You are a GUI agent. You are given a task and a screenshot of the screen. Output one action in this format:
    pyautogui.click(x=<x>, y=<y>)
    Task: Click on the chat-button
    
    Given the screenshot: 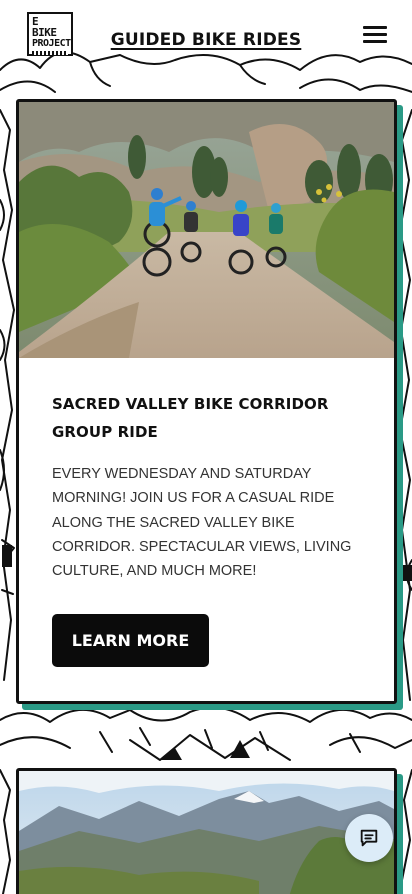 What is the action you would take?
    pyautogui.click(x=369, y=838)
    